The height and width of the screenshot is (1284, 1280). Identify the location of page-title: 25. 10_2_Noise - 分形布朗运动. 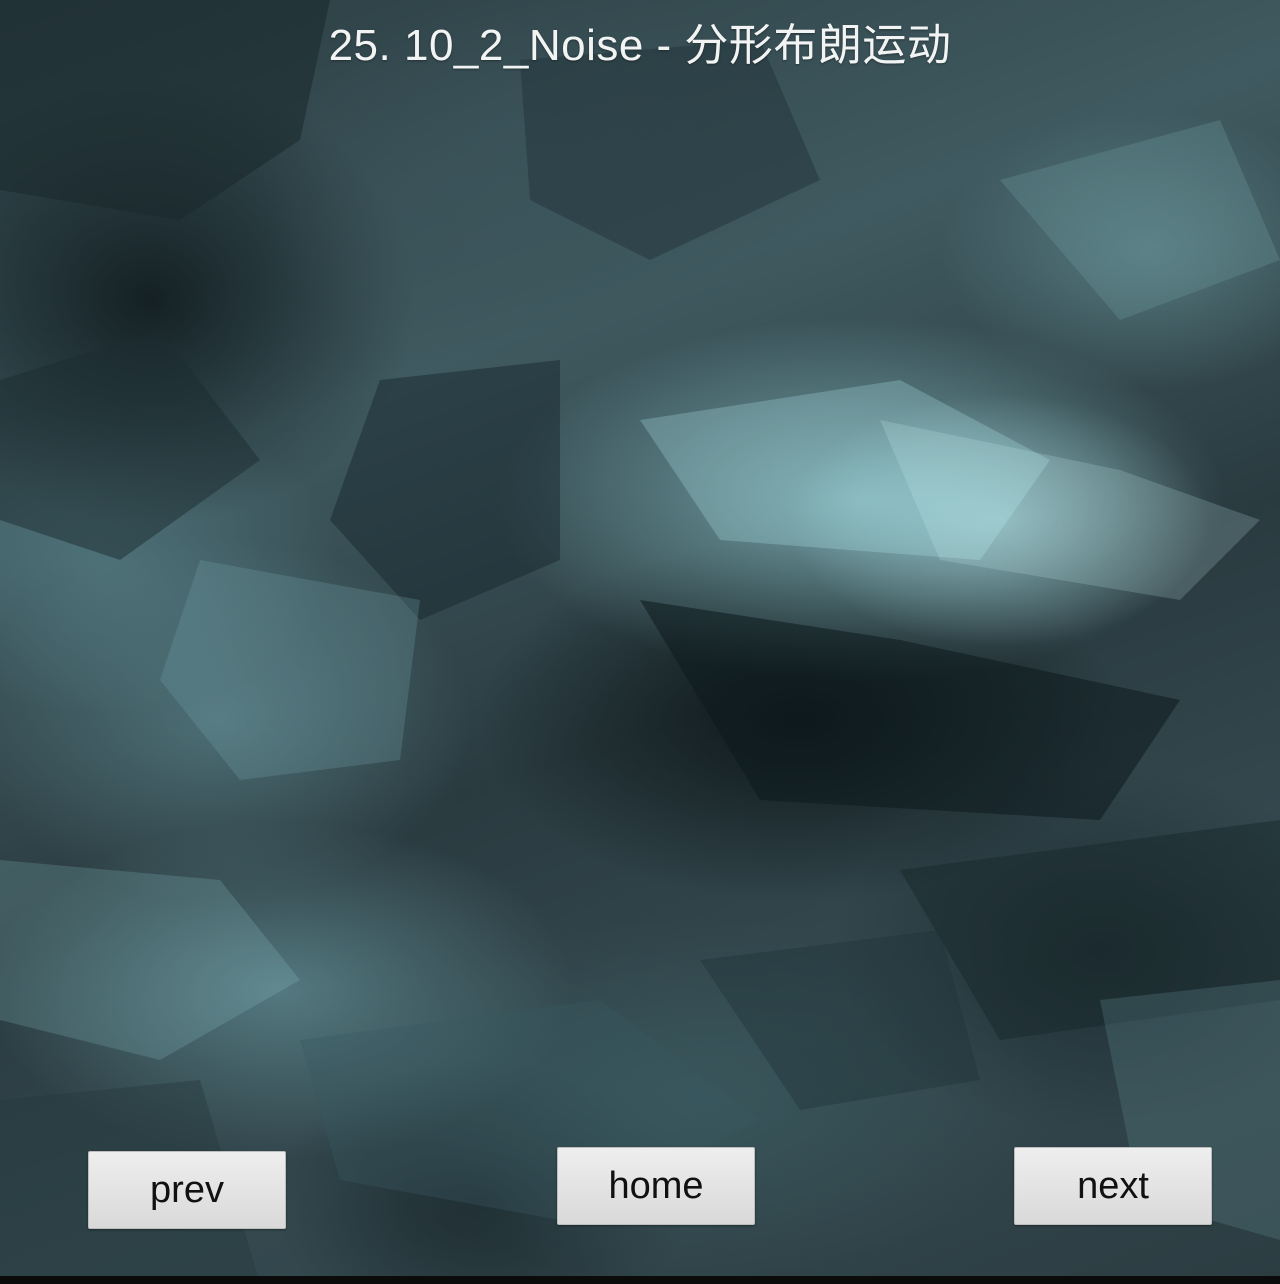
(640, 45).